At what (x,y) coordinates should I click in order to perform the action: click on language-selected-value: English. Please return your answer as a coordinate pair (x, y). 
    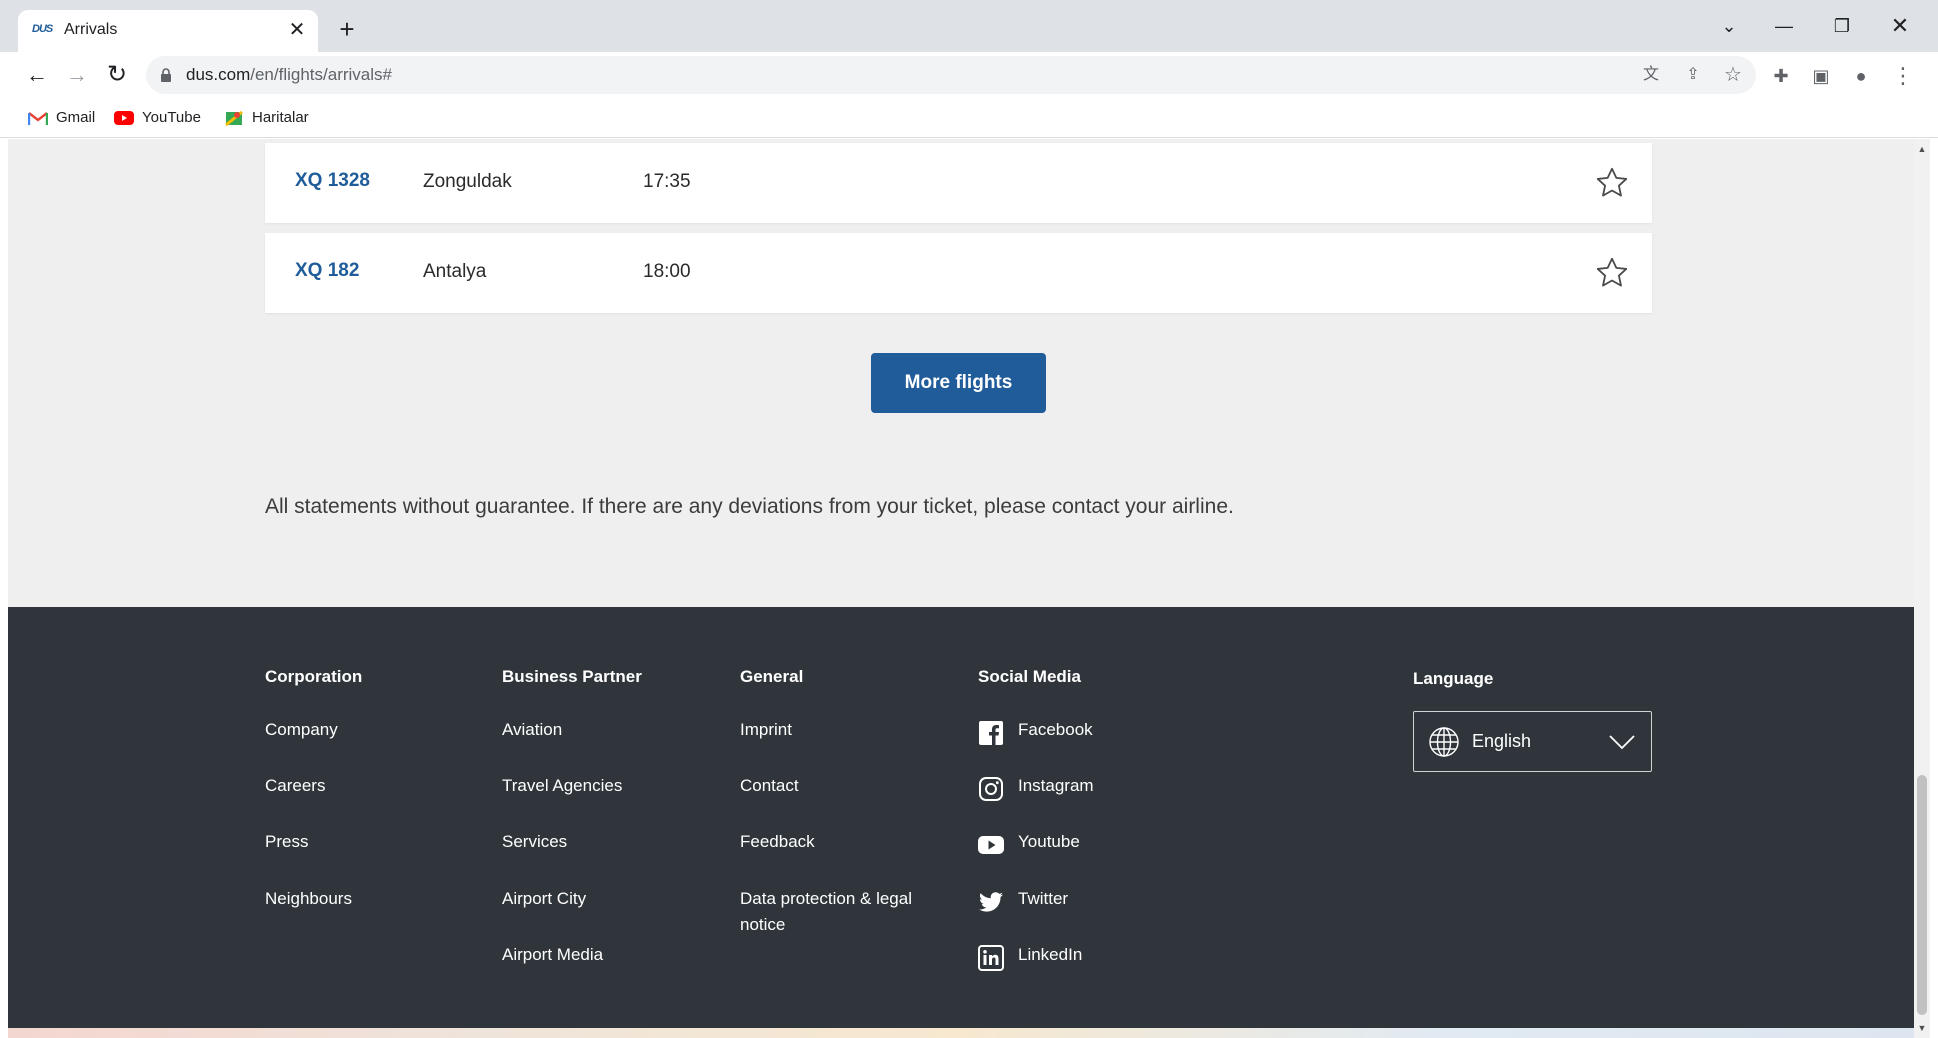
    Looking at the image, I should click on (1502, 741).